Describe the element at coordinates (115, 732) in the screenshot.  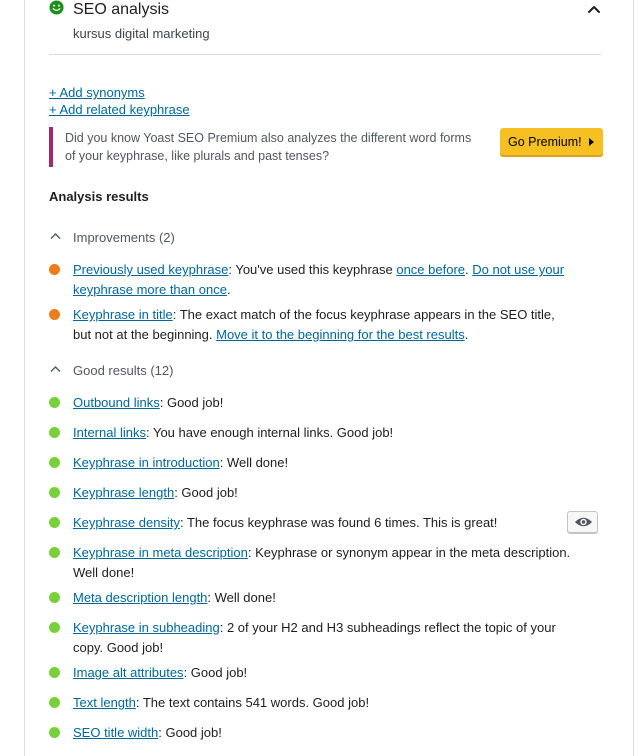
I see `seo-title-width-link: SEO title width` at that location.